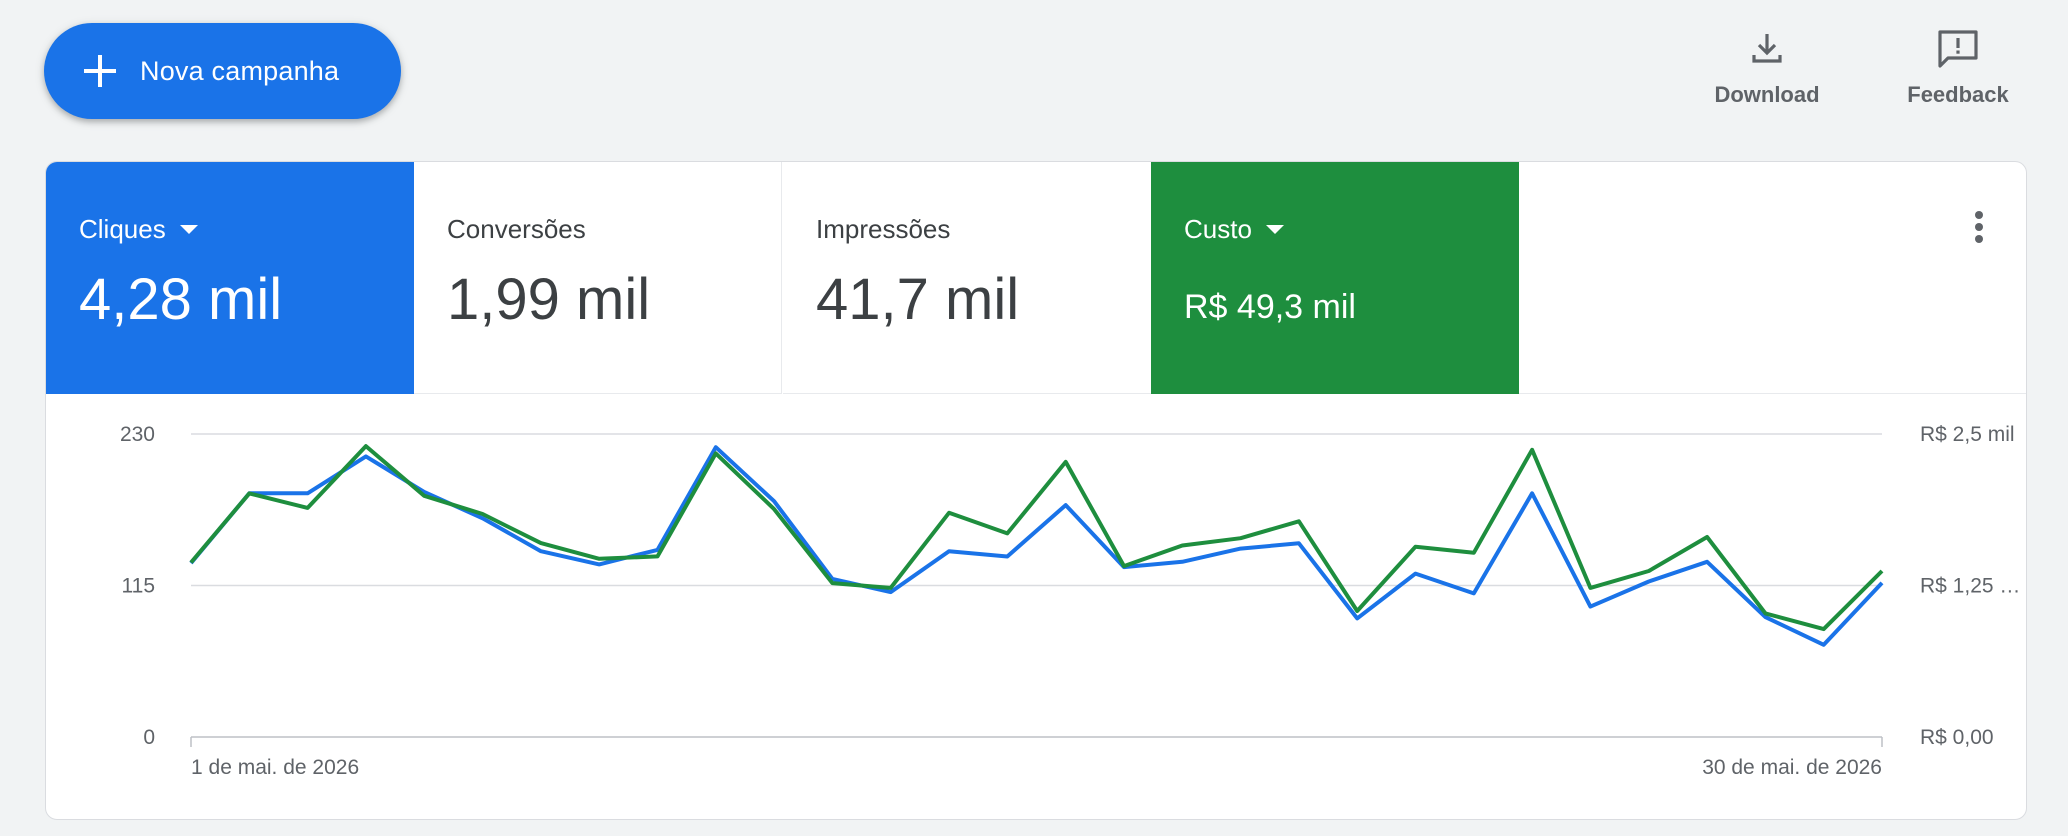  What do you see at coordinates (137, 434) in the screenshot?
I see `y-left-tick-label: 230` at bounding box center [137, 434].